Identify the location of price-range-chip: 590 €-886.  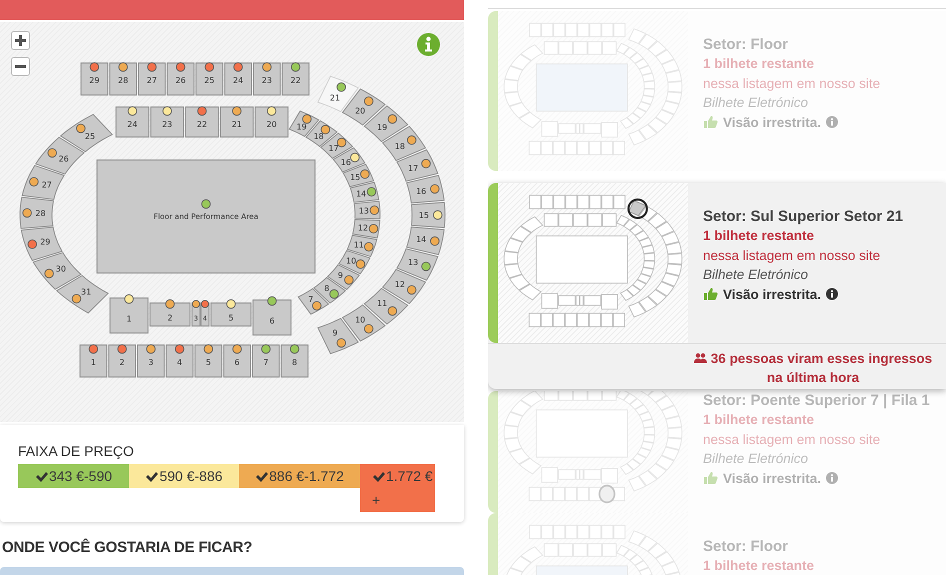
(184, 476).